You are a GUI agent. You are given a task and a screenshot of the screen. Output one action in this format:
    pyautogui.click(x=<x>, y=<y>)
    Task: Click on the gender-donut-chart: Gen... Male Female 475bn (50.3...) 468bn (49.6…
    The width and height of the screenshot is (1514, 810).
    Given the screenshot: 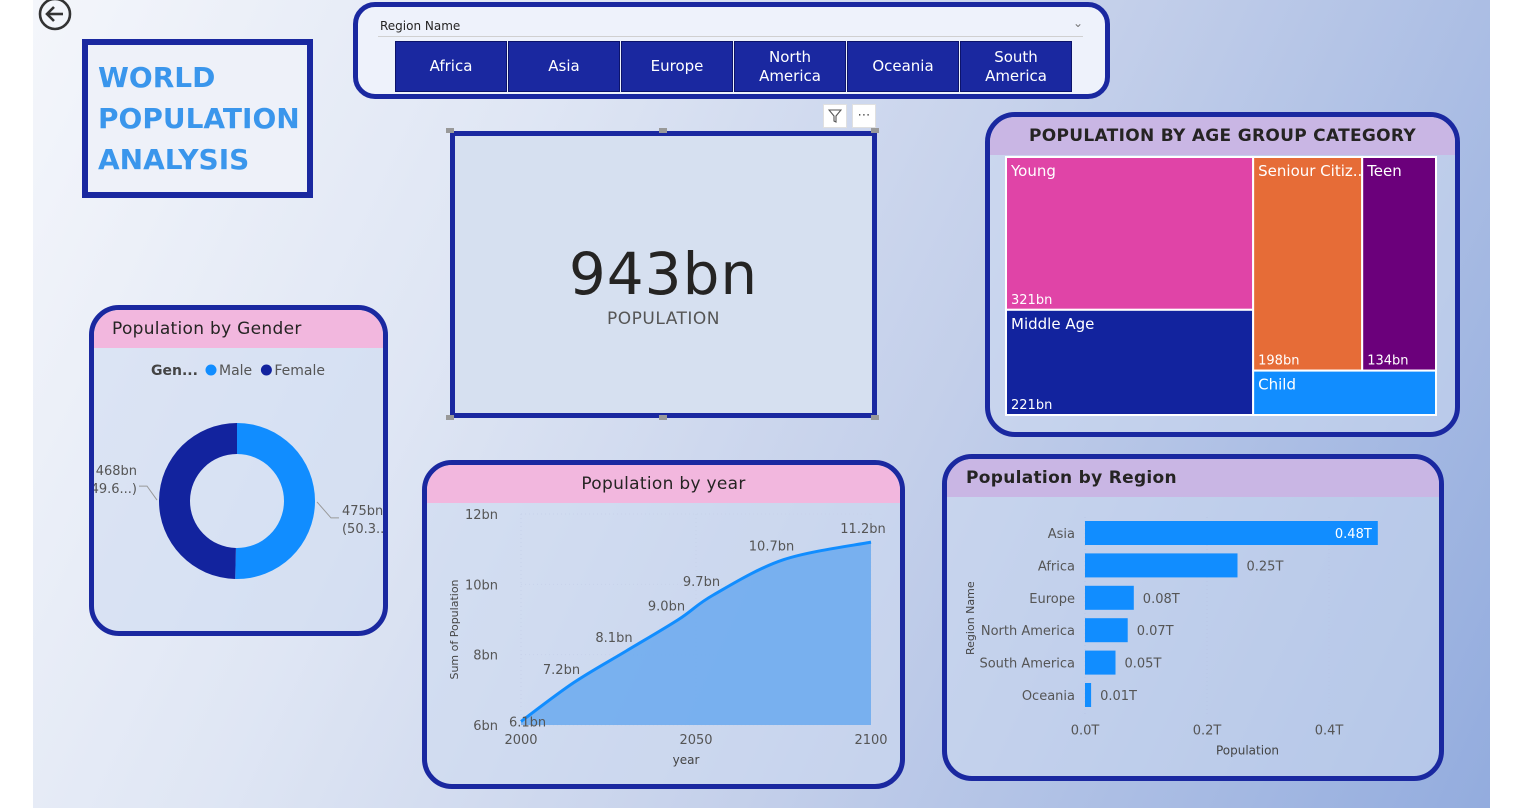 What is the action you would take?
    pyautogui.click(x=238, y=471)
    